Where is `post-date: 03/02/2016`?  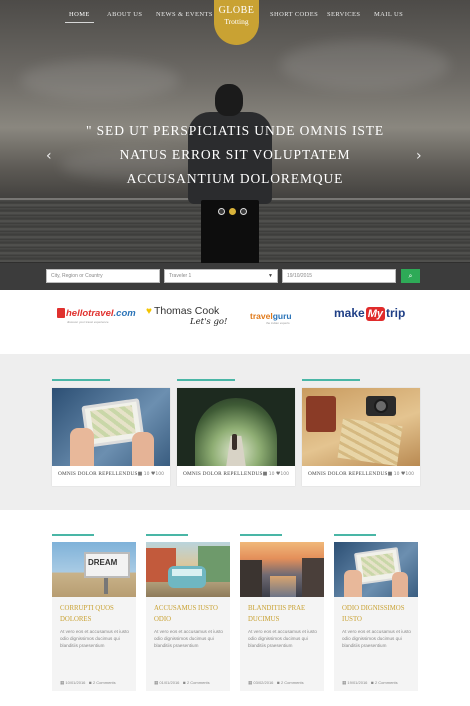 post-date: 03/02/2016 is located at coordinates (263, 682).